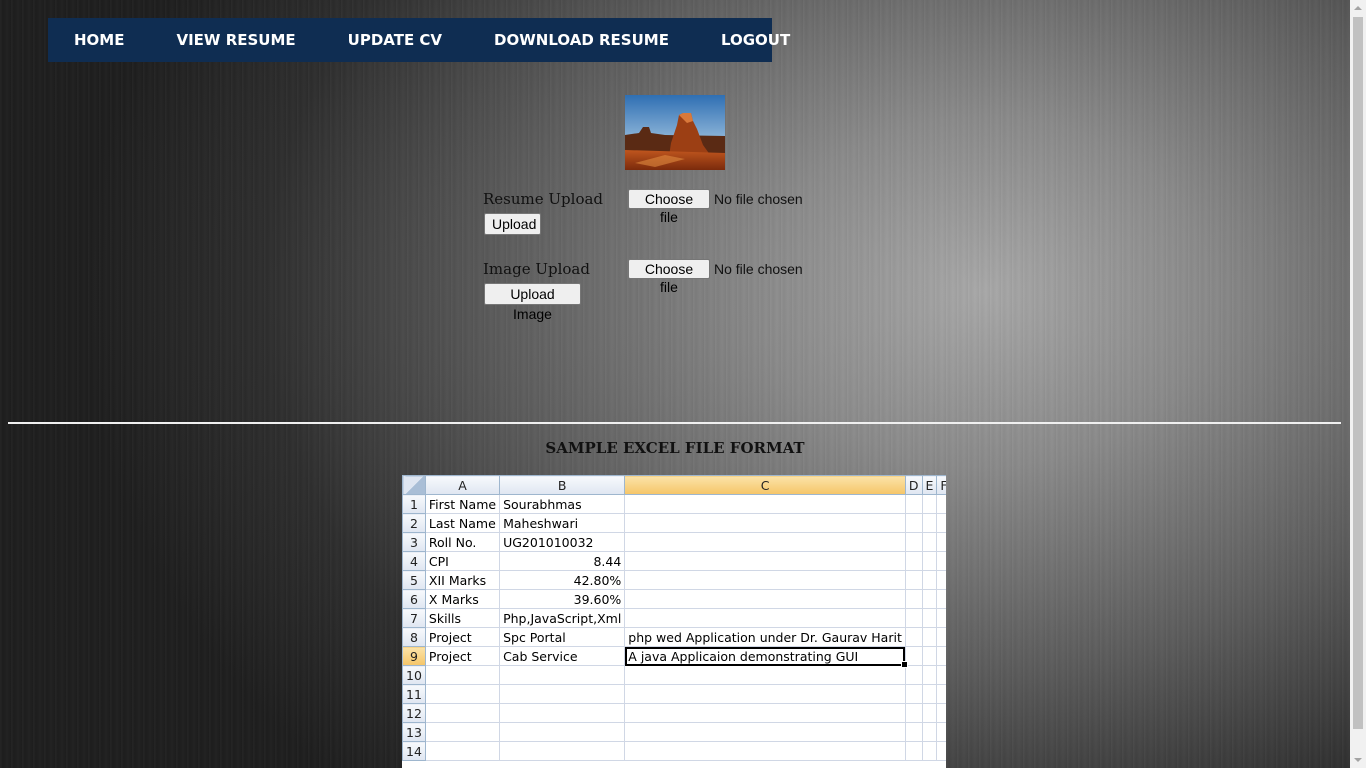  I want to click on sheet-cell: Php,JavaScript,Xml, so click(562, 618).